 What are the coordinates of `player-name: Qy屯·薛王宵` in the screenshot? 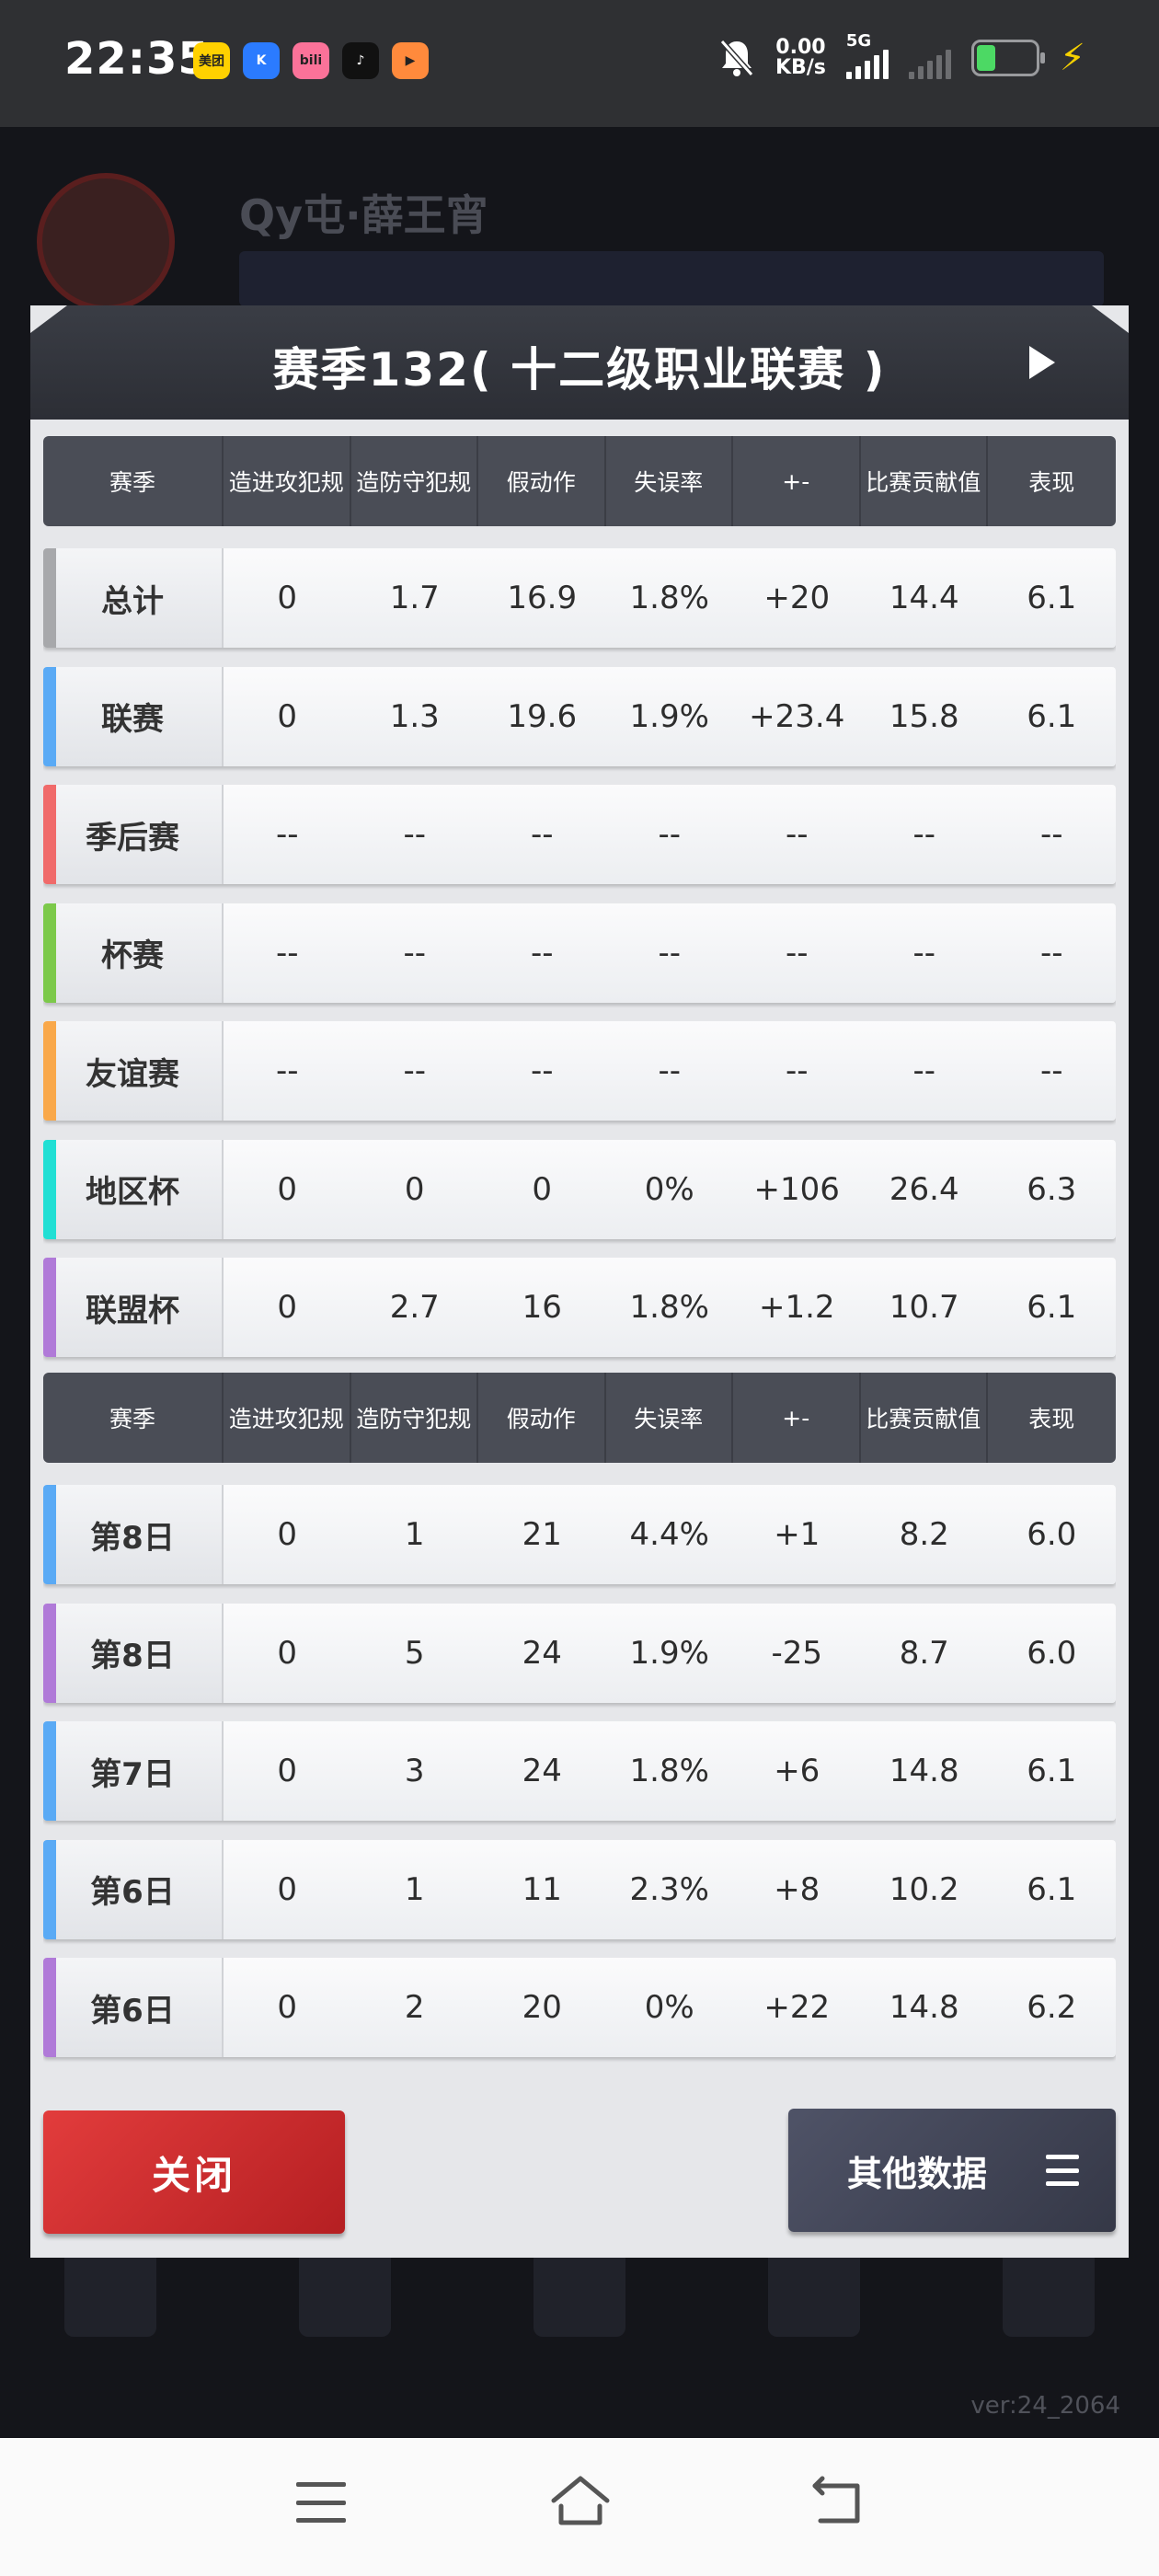 It's located at (363, 215).